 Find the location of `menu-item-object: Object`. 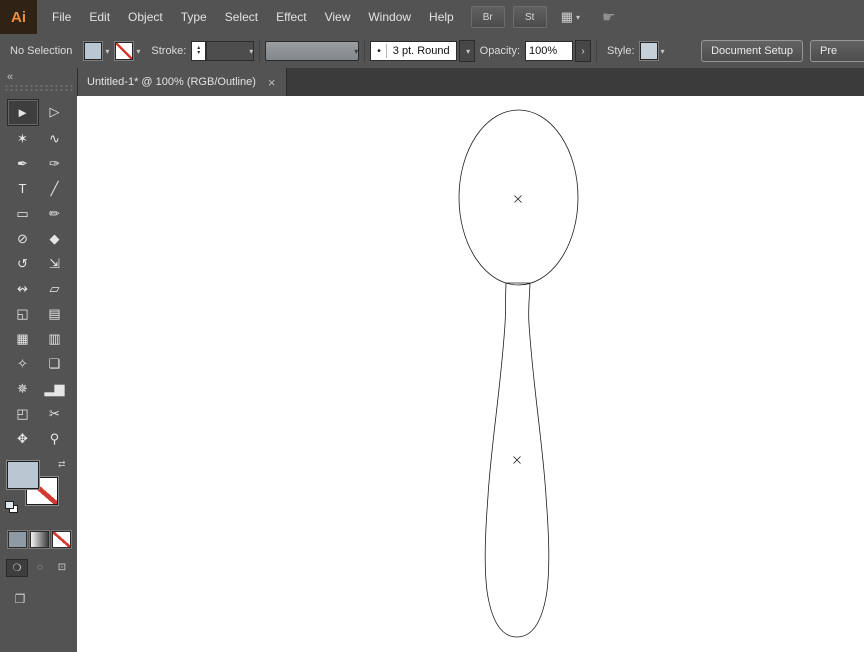

menu-item-object: Object is located at coordinates (145, 17).